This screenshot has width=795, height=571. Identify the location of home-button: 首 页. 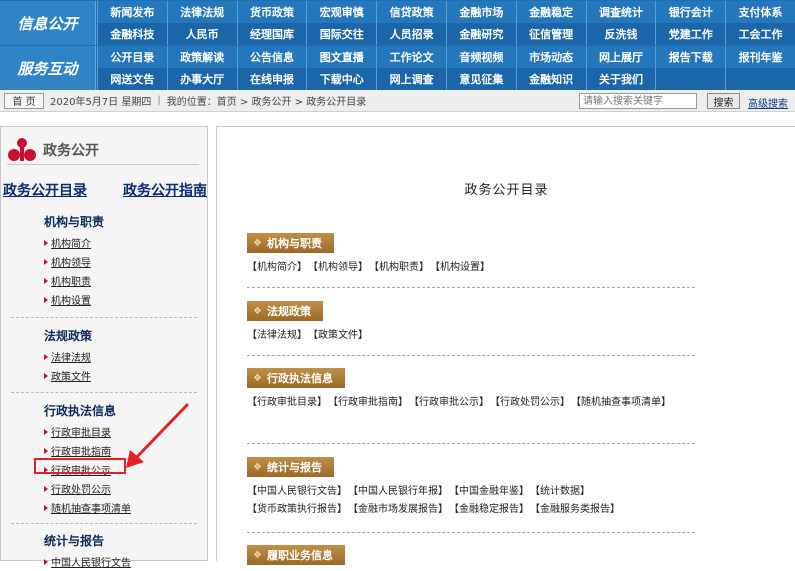
(24, 100).